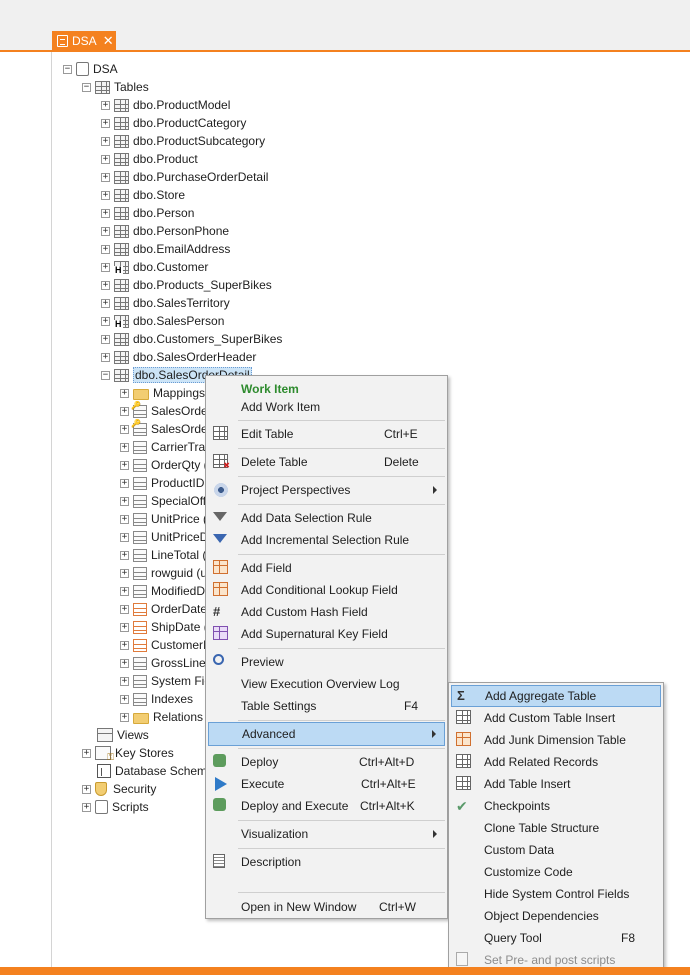 The width and height of the screenshot is (690, 975). What do you see at coordinates (163, 519) in the screenshot?
I see `tree-node-field: + UnitPrice (` at bounding box center [163, 519].